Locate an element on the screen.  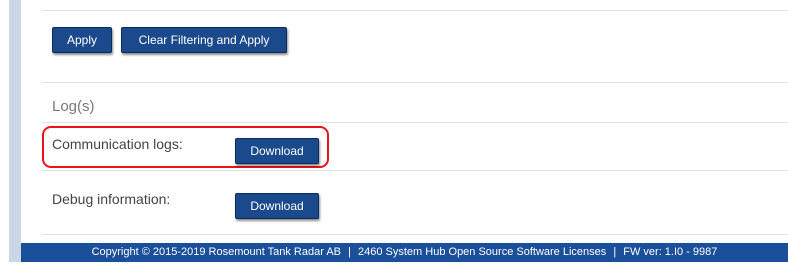
communication-logs-label: Communication logs: is located at coordinates (117, 144).